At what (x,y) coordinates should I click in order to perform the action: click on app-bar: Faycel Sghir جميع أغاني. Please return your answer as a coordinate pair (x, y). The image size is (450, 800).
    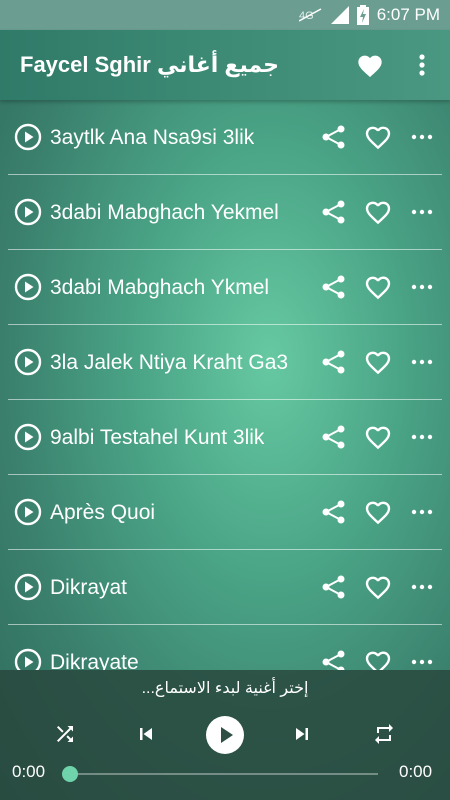
    Looking at the image, I should click on (225, 65).